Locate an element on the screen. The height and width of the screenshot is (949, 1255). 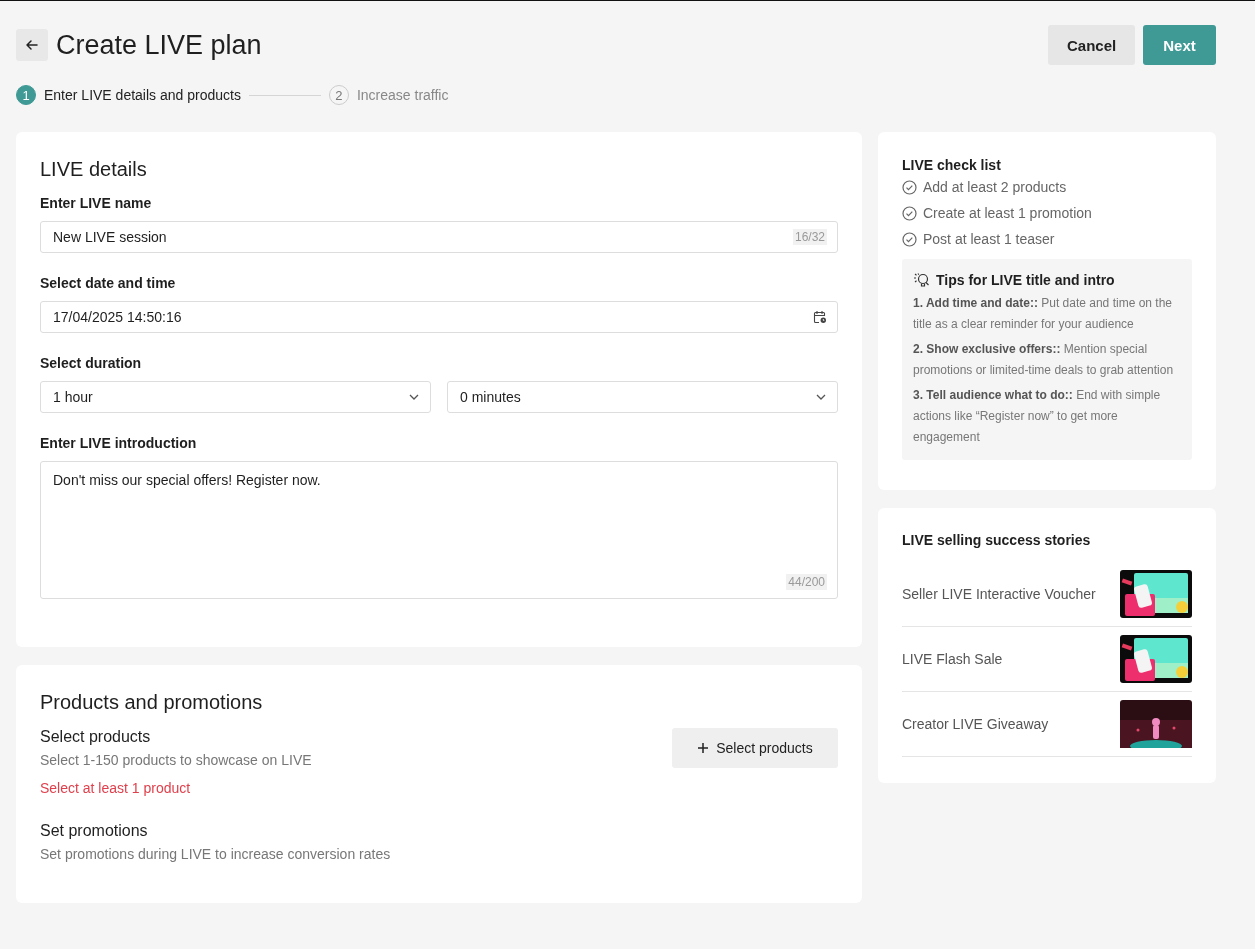
checklist-item: Add at least 2 products is located at coordinates (995, 187).